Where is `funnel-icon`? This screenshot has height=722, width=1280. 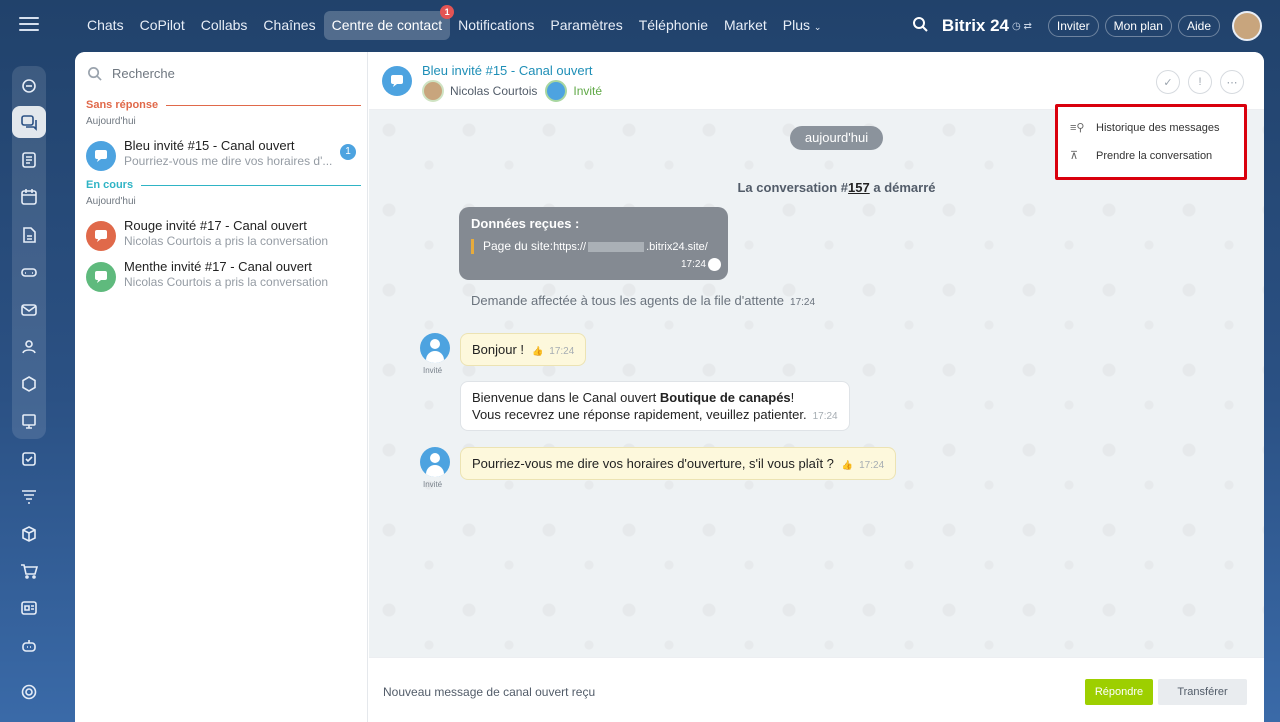
funnel-icon is located at coordinates (29, 497).